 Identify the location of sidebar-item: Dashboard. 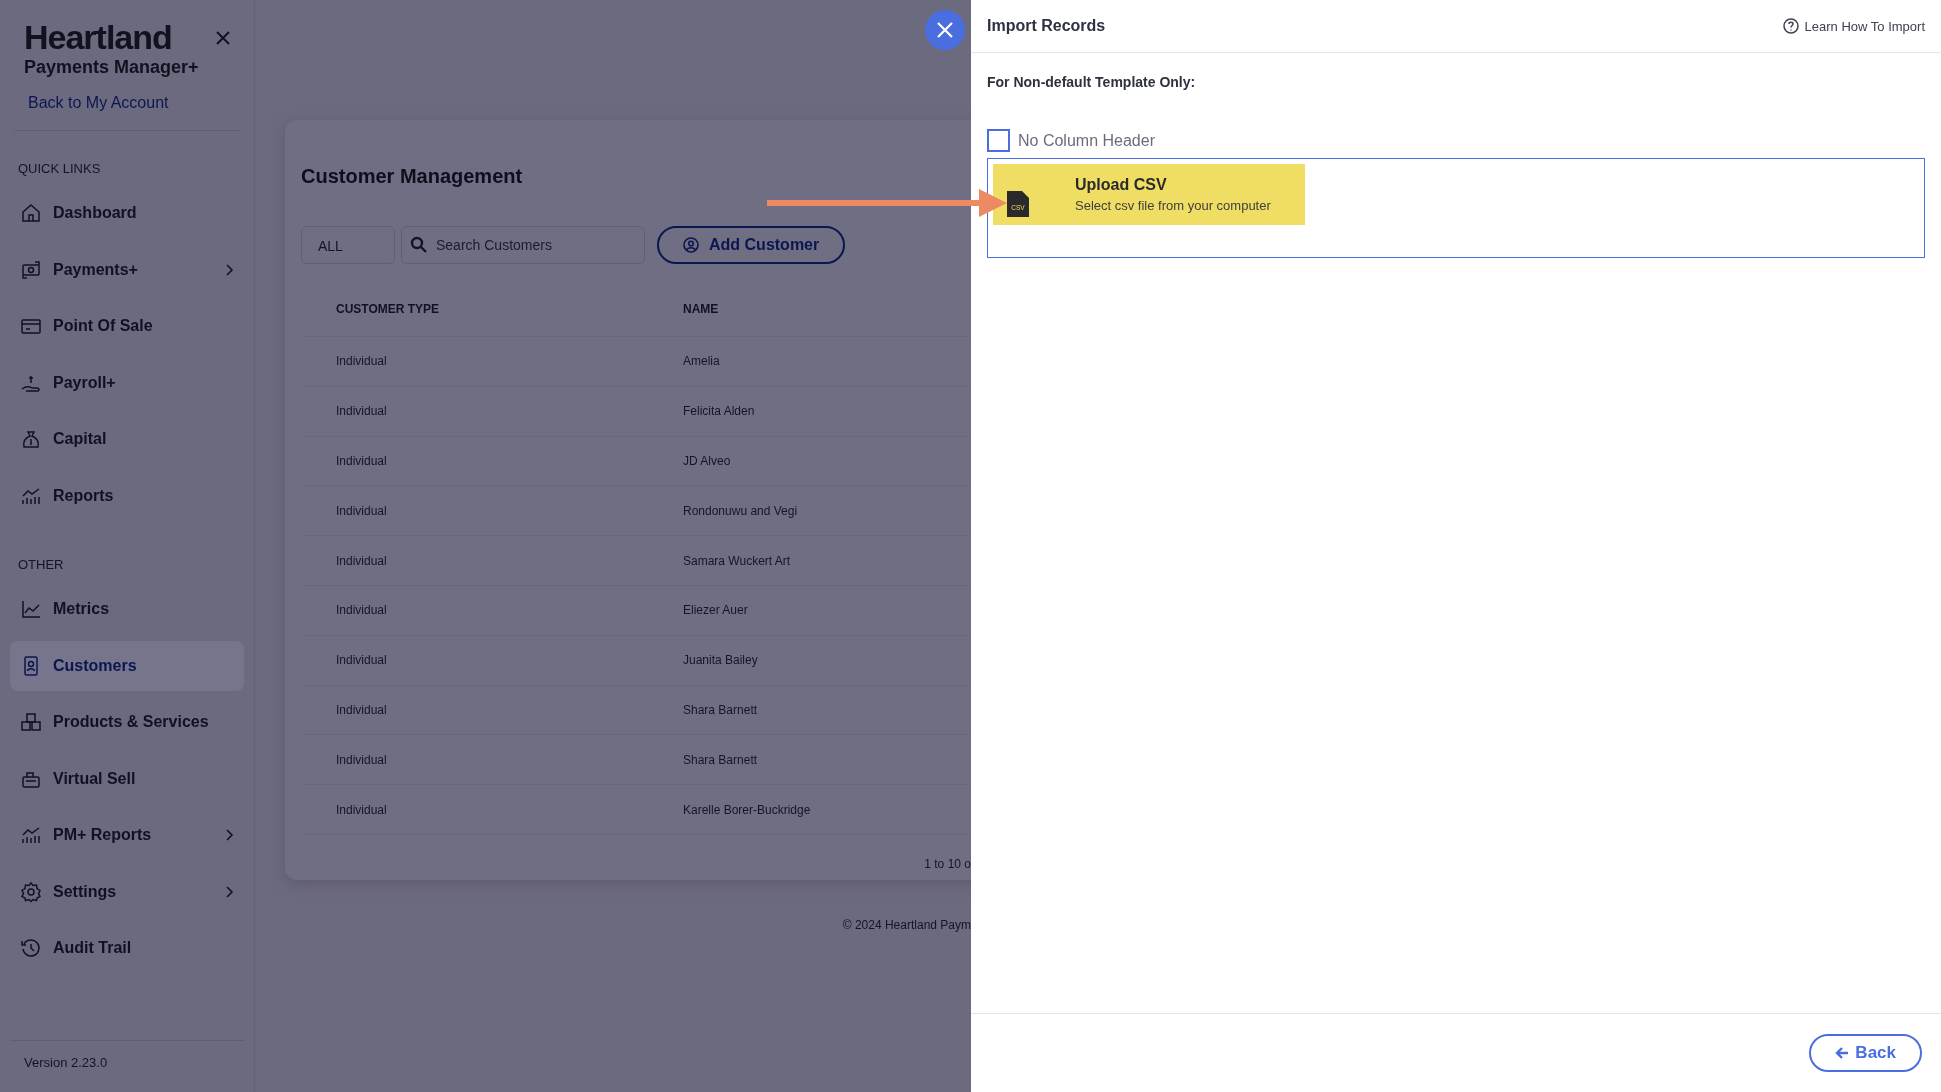
(127, 213).